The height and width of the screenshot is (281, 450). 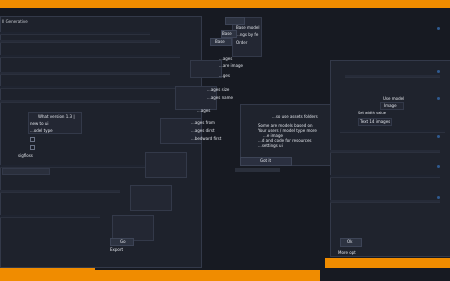 I want to click on version-title: What version 1.3 |, so click(x=56, y=116).